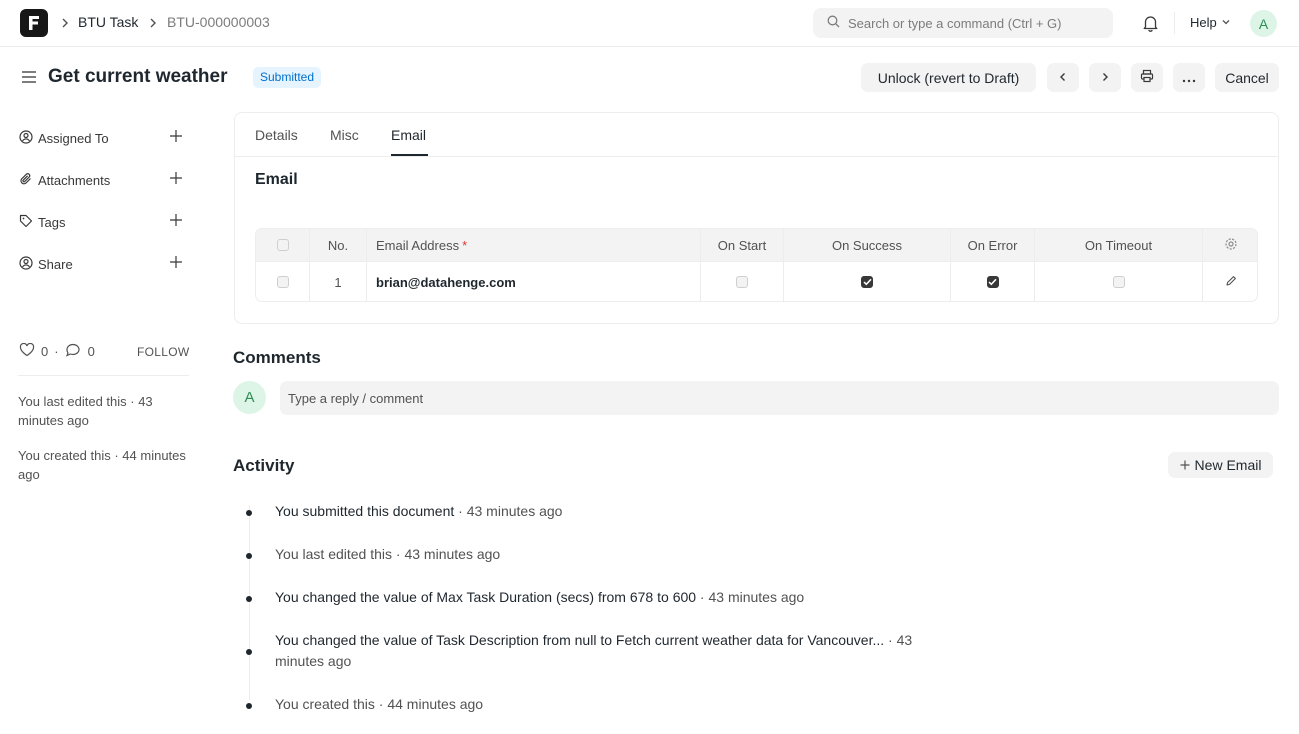 The width and height of the screenshot is (1299, 734). I want to click on user-avatar: A, so click(1263, 23).